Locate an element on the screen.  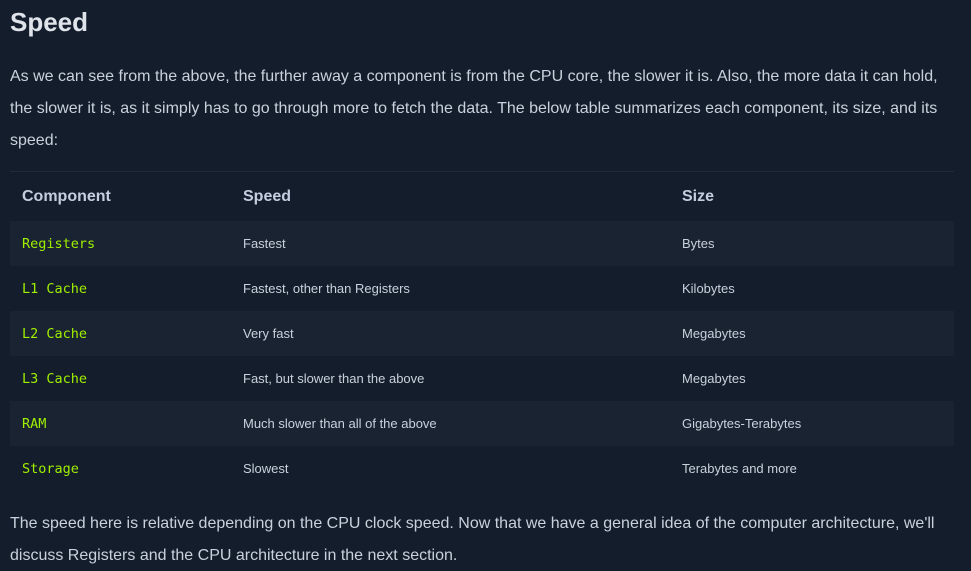
component-cell: RAM is located at coordinates (120, 423).